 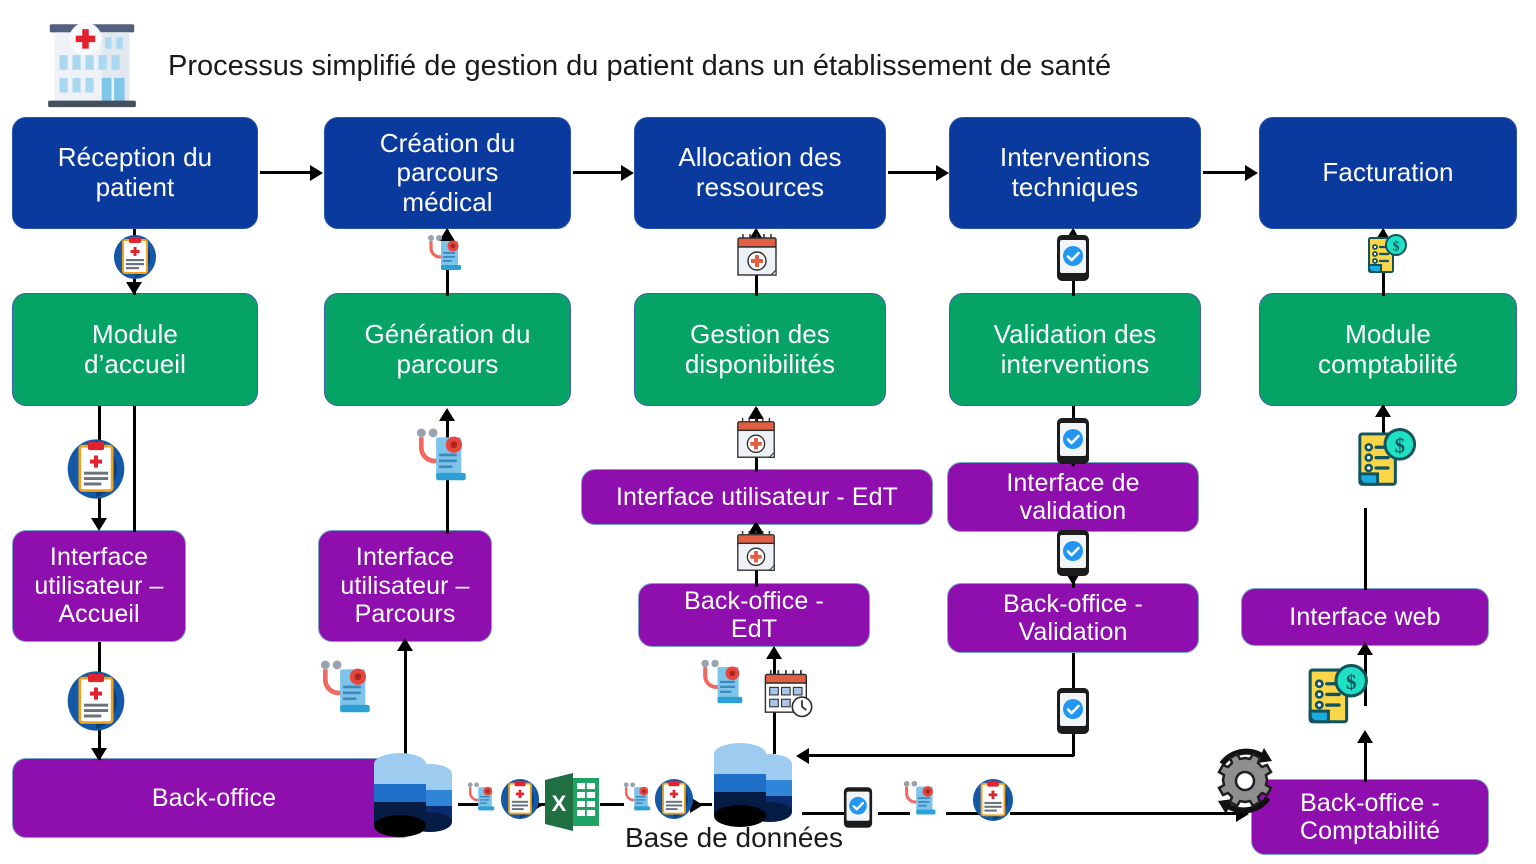 I want to click on node-label: Back-office - EdT, so click(x=754, y=615).